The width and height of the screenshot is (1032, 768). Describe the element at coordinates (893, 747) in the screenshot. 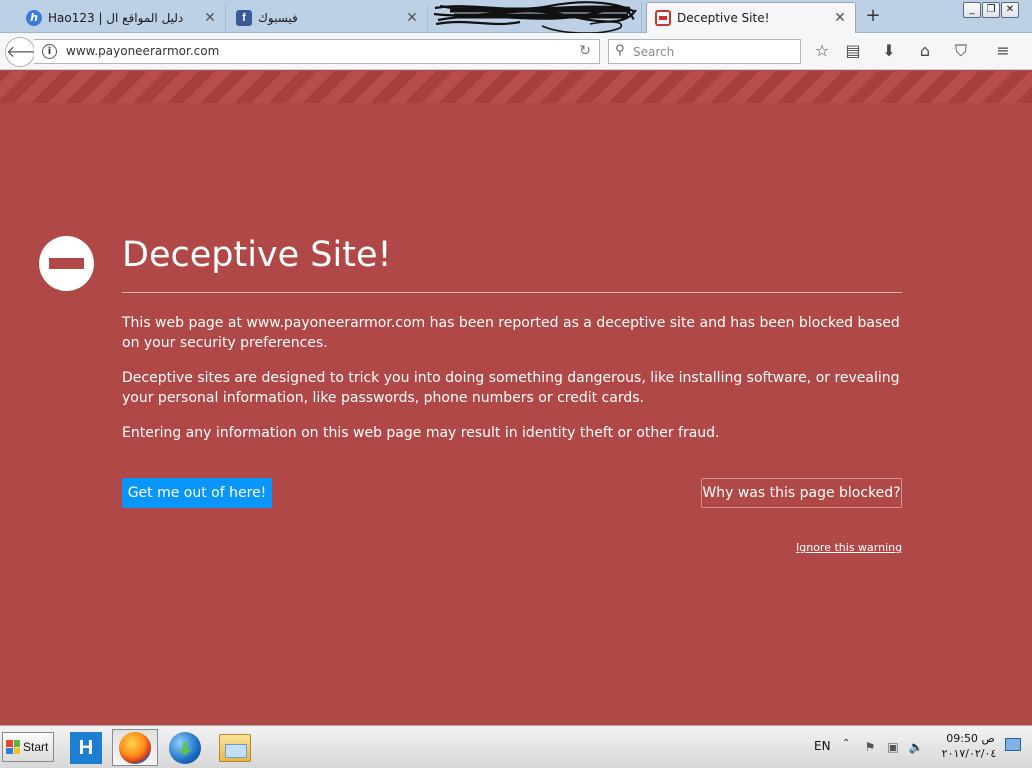

I see `network-icon: ▣` at that location.